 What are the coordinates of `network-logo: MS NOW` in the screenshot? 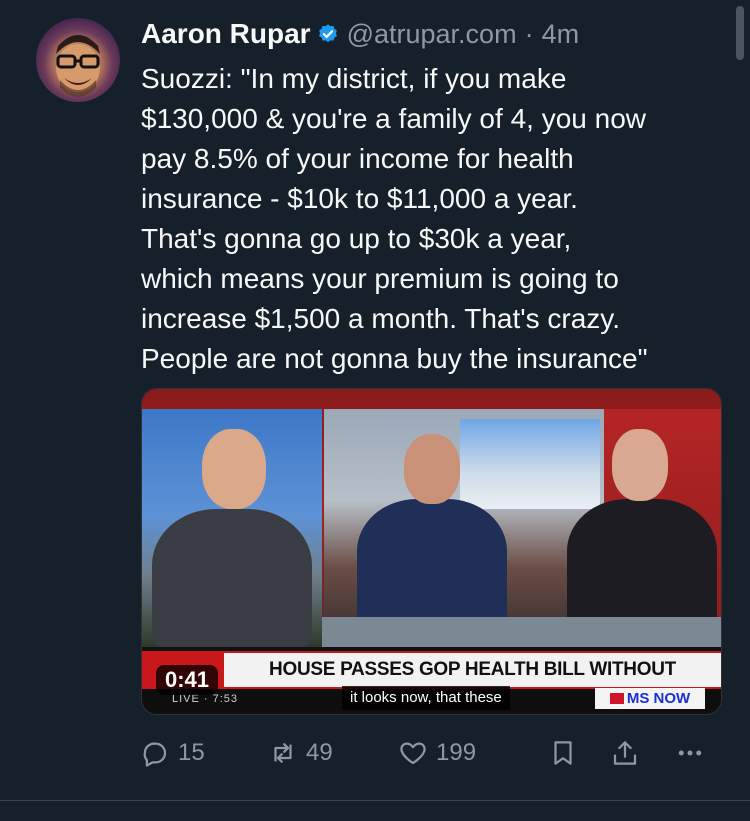 It's located at (650, 698).